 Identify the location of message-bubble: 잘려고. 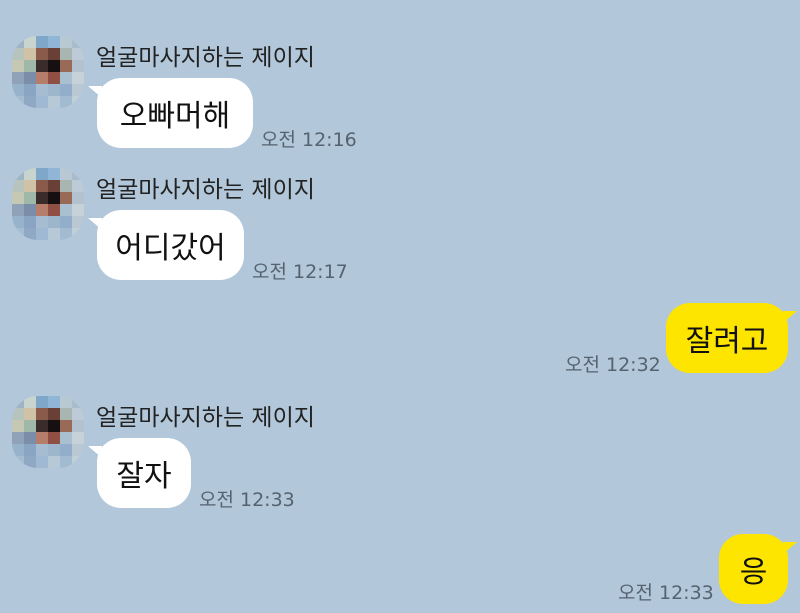
(731, 338).